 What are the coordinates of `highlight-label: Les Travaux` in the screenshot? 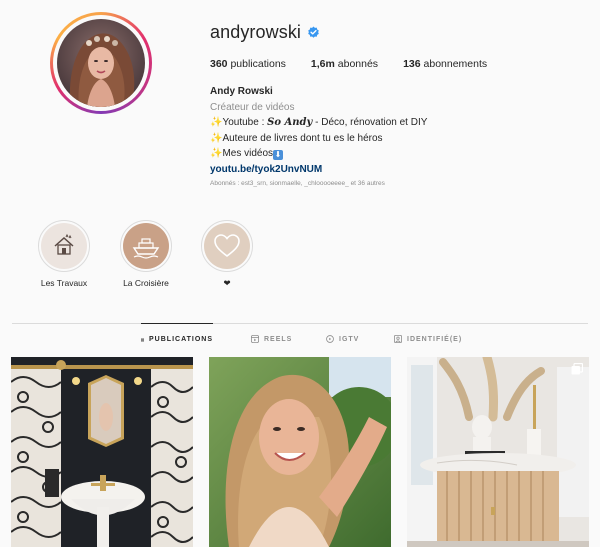 It's located at (64, 283).